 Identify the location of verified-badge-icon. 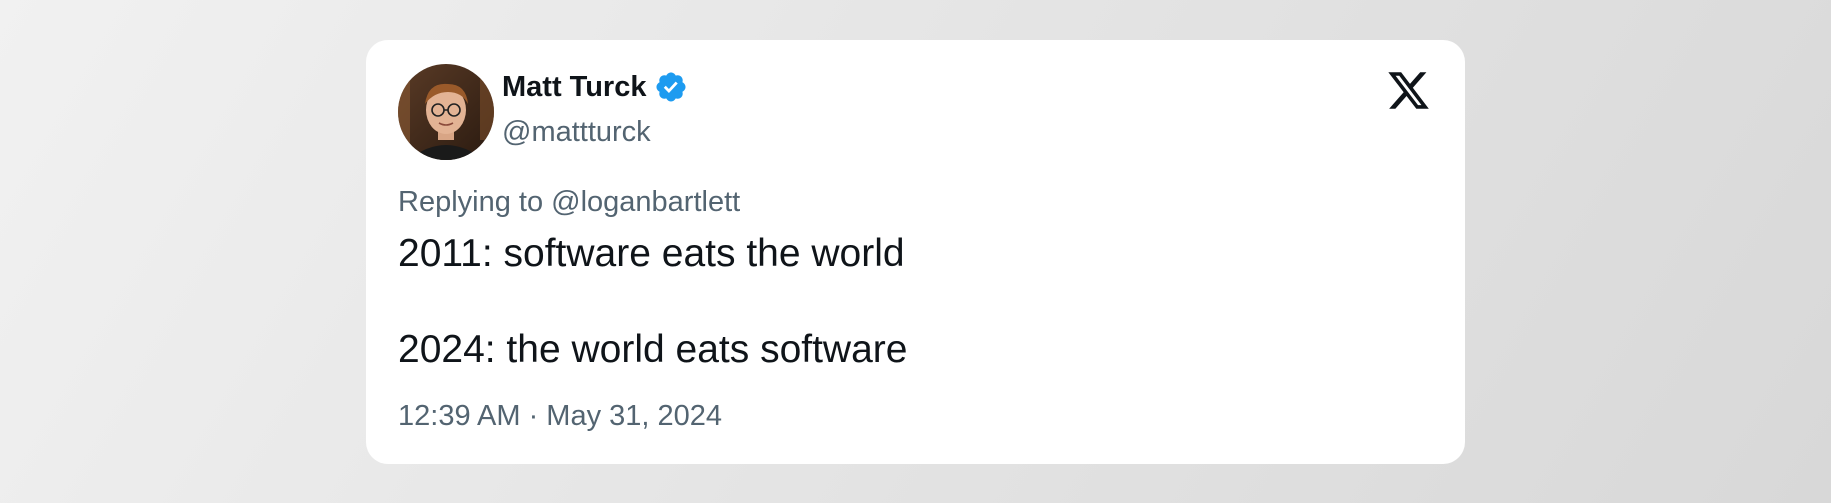
(671, 87).